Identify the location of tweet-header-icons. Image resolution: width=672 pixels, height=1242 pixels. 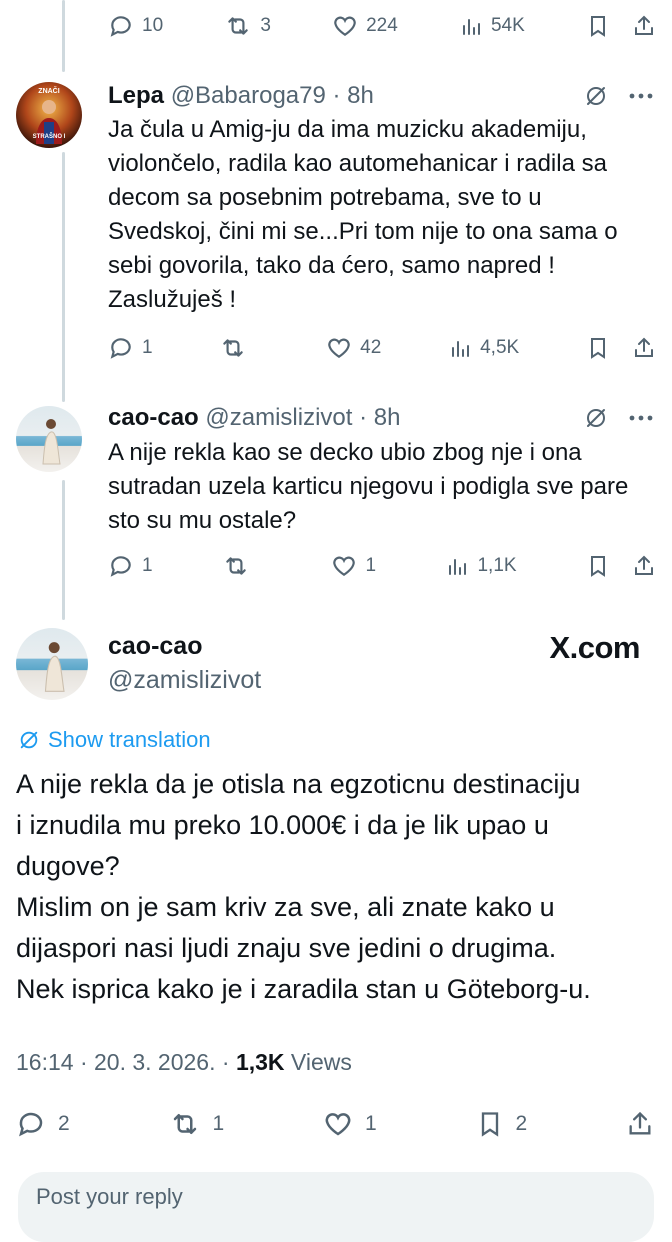
(619, 96).